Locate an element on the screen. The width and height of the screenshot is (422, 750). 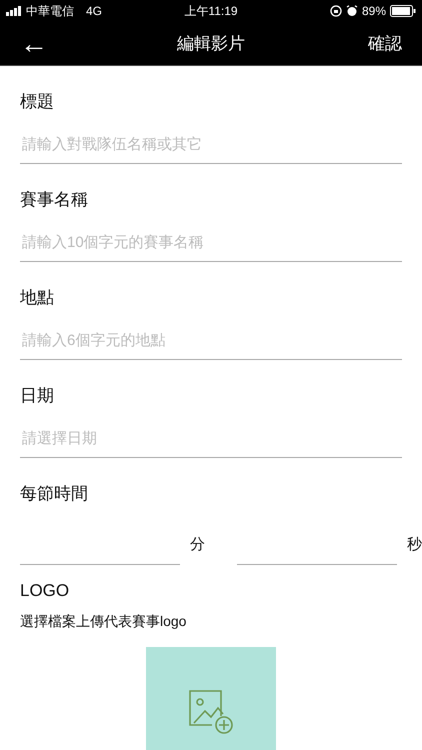
rotation-lock-icon is located at coordinates (336, 11).